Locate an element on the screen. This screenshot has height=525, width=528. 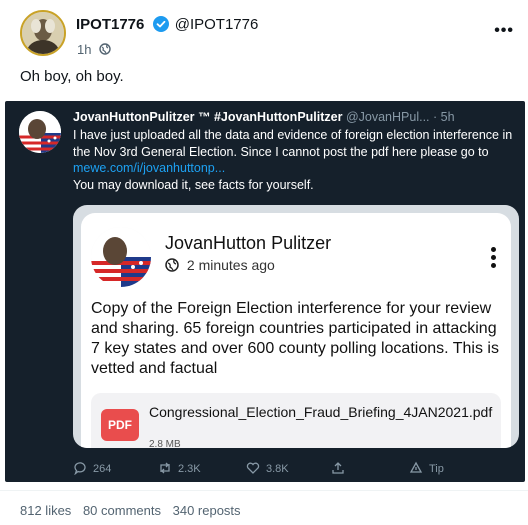
avatar-portrait-icon is located at coordinates (43, 33).